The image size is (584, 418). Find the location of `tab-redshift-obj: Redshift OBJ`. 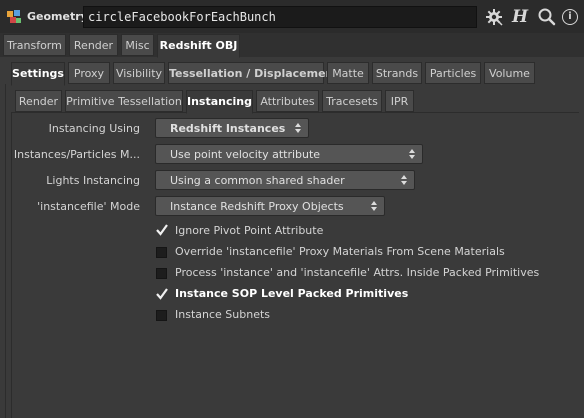

tab-redshift-obj: Redshift OBJ is located at coordinates (198, 46).